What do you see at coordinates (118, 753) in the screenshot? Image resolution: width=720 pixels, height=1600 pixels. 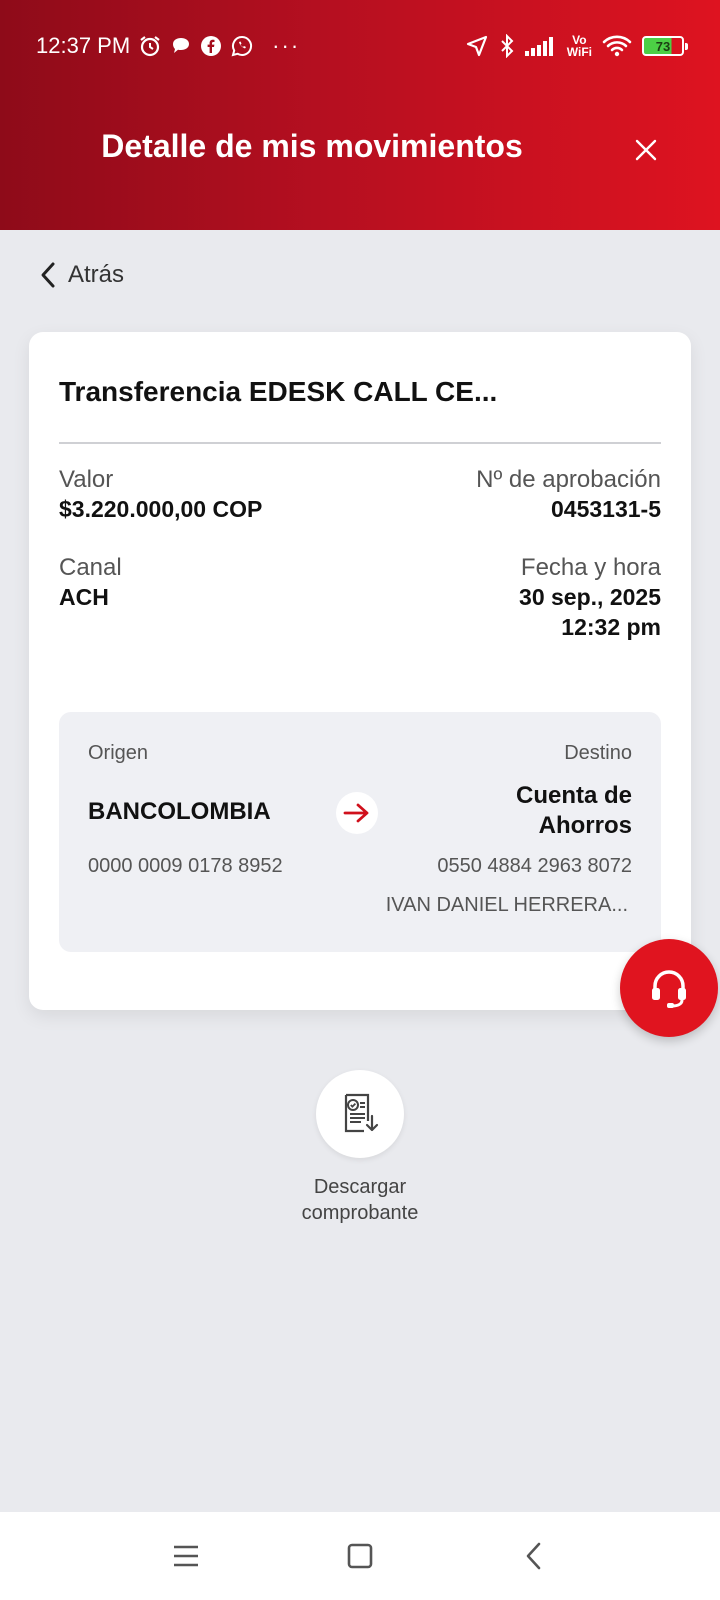 I see `origen-label: Origen` at bounding box center [118, 753].